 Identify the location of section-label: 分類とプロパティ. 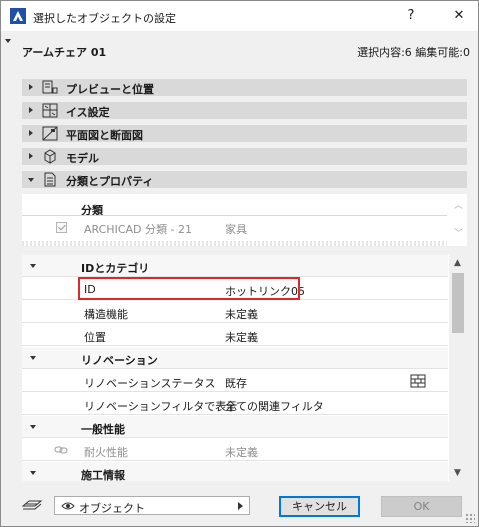
(110, 181).